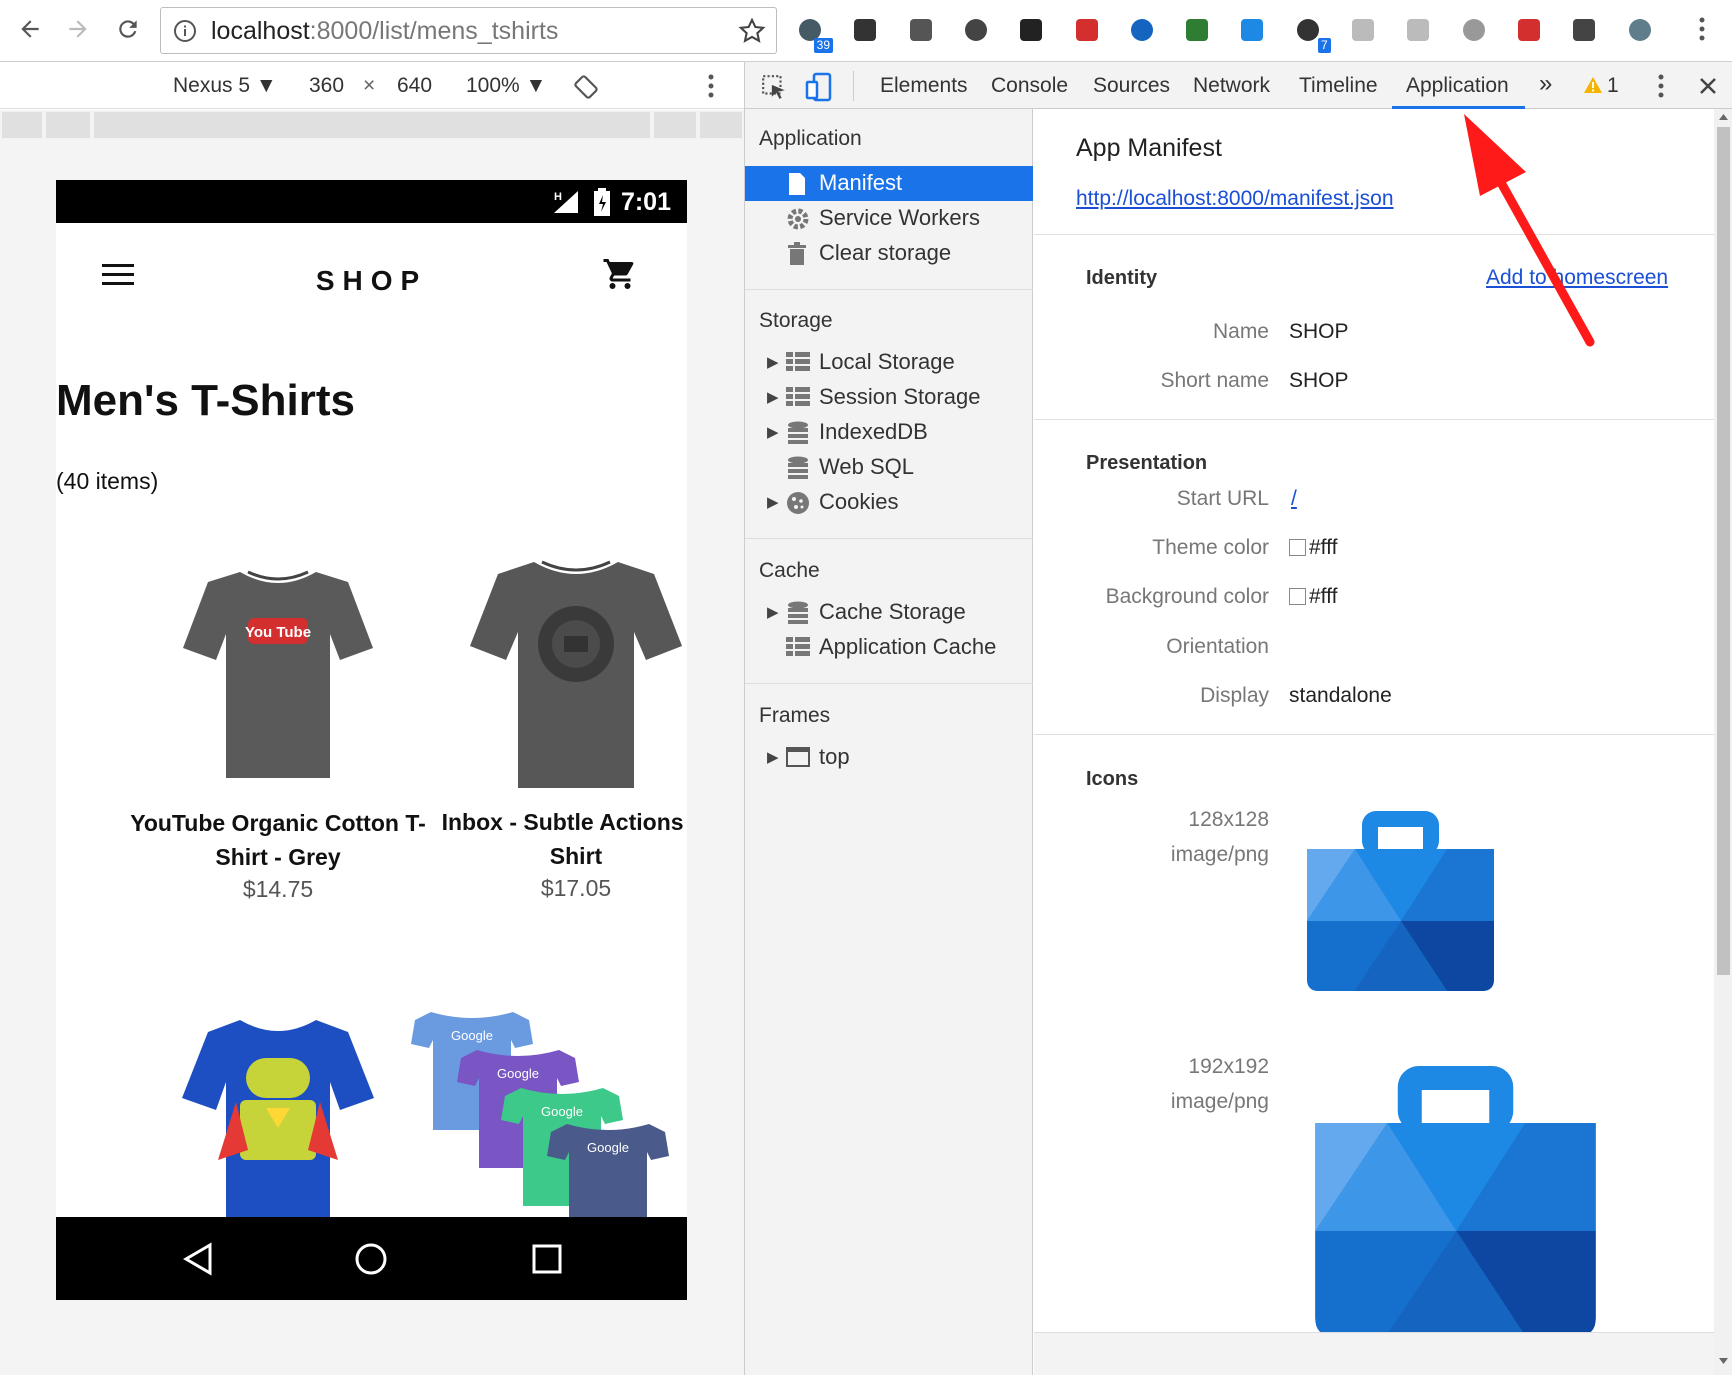  Describe the element at coordinates (1723, 1361) in the screenshot. I see `scroll-down-arrow-icon` at that location.